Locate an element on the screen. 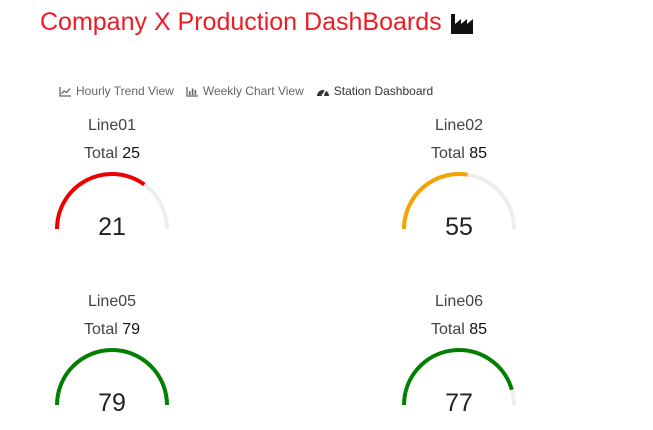 This screenshot has height=430, width=653. gauge-value: 77 is located at coordinates (459, 403).